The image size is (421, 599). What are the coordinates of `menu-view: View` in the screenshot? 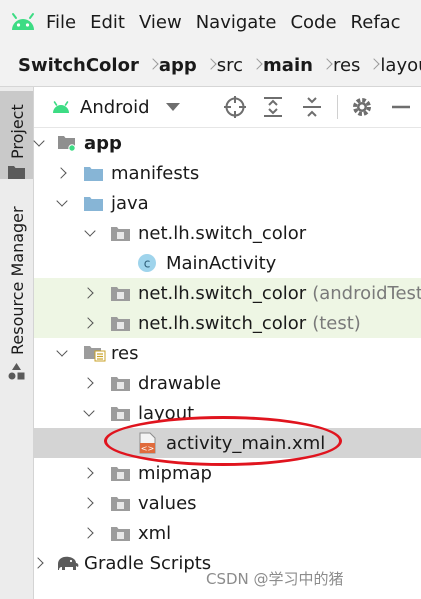 It's located at (160, 22).